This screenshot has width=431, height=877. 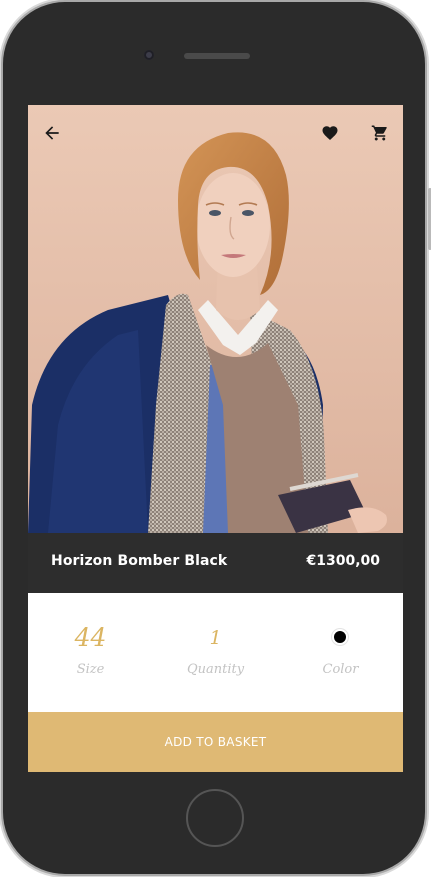 I want to click on cart-icon, so click(x=379, y=133).